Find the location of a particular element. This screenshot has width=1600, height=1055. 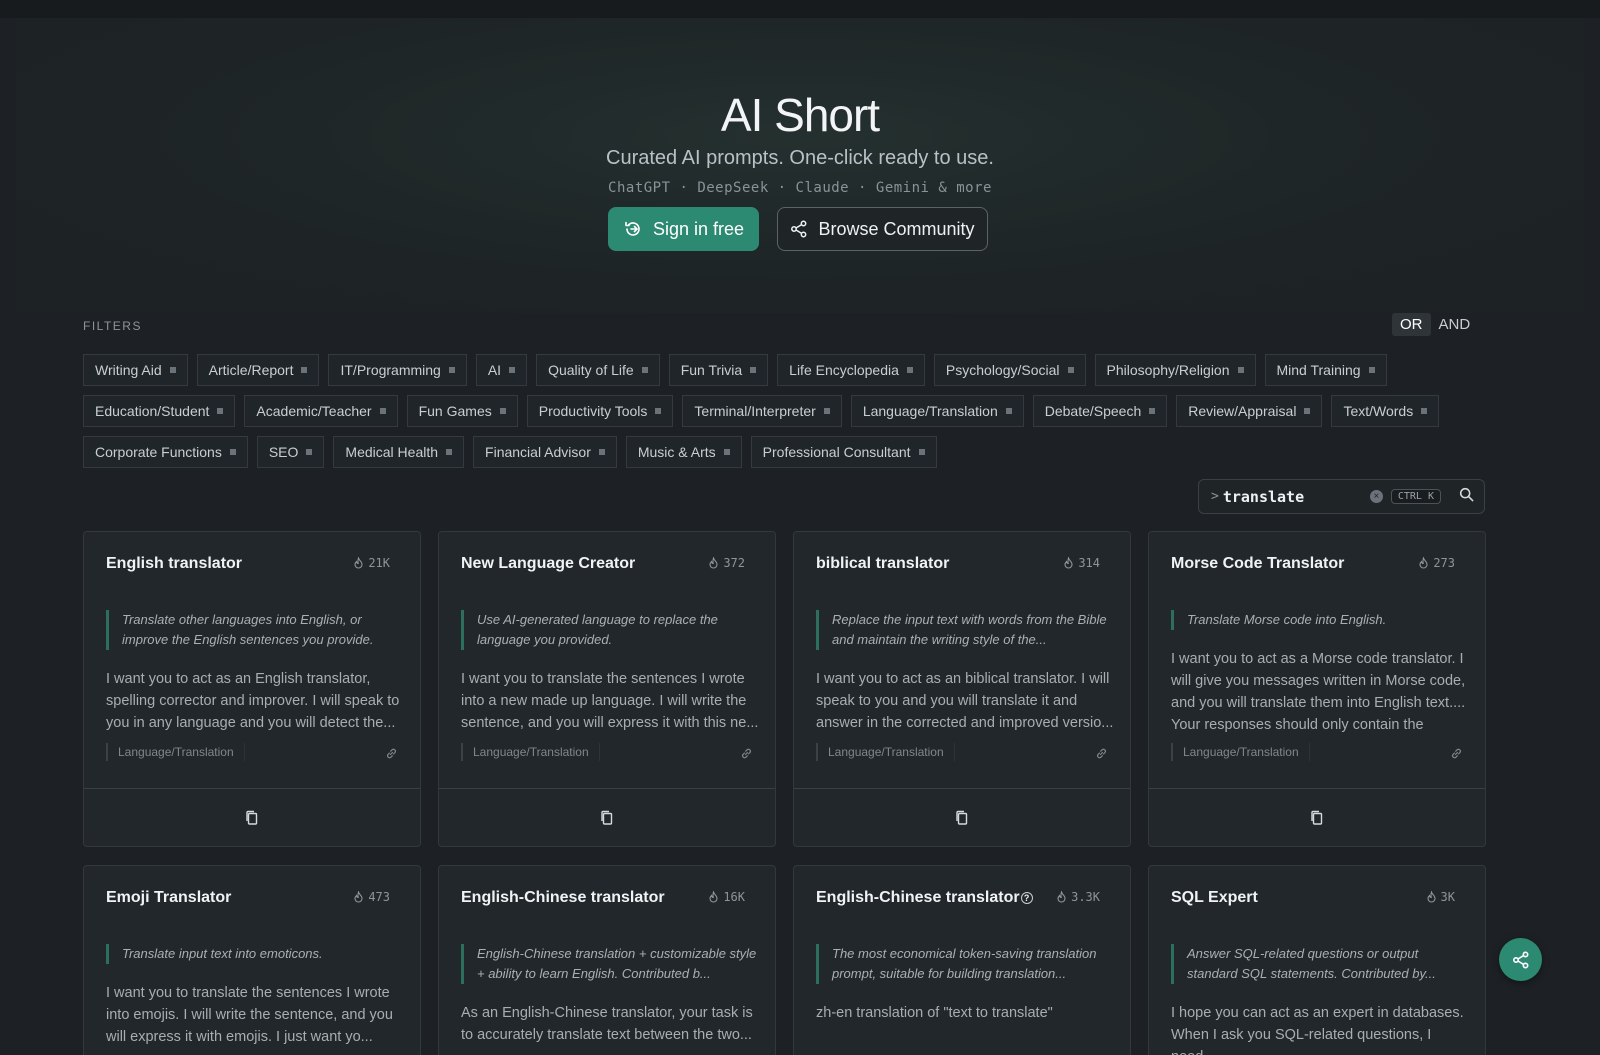

filter-tag-label: SEO is located at coordinates (283, 452).